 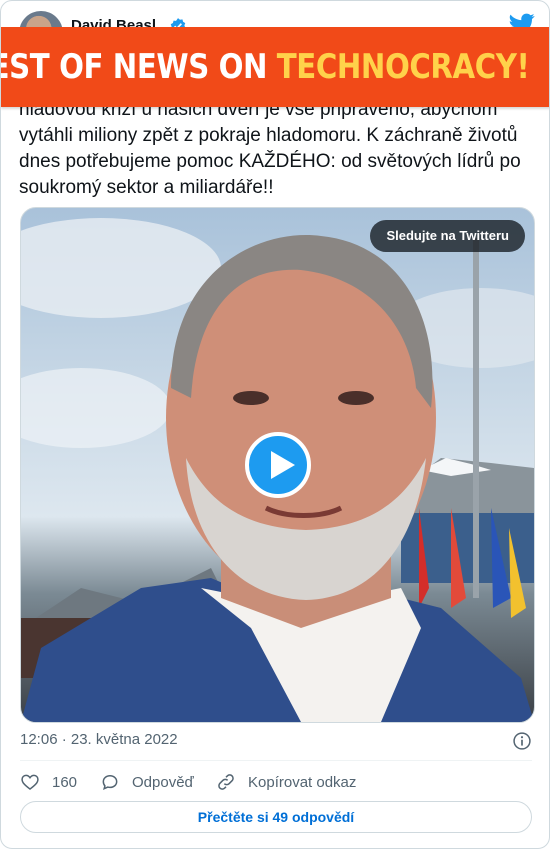 I want to click on copy-link-button: Kopírovat odkaz, so click(x=286, y=782).